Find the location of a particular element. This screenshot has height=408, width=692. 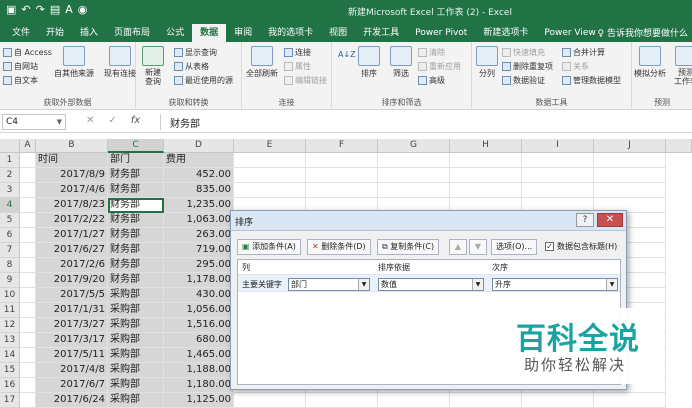

tab-7: 我的选项卡 is located at coordinates (290, 33).